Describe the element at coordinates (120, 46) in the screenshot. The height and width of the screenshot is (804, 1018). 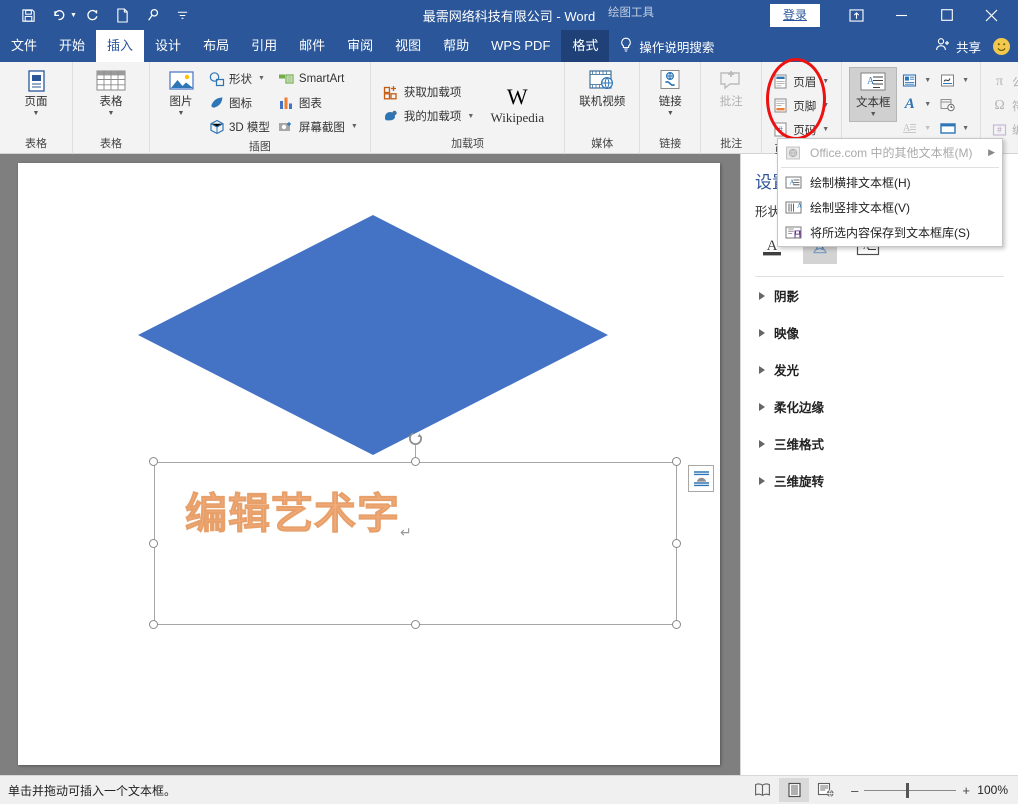
I see `tab-insert: 插入` at that location.